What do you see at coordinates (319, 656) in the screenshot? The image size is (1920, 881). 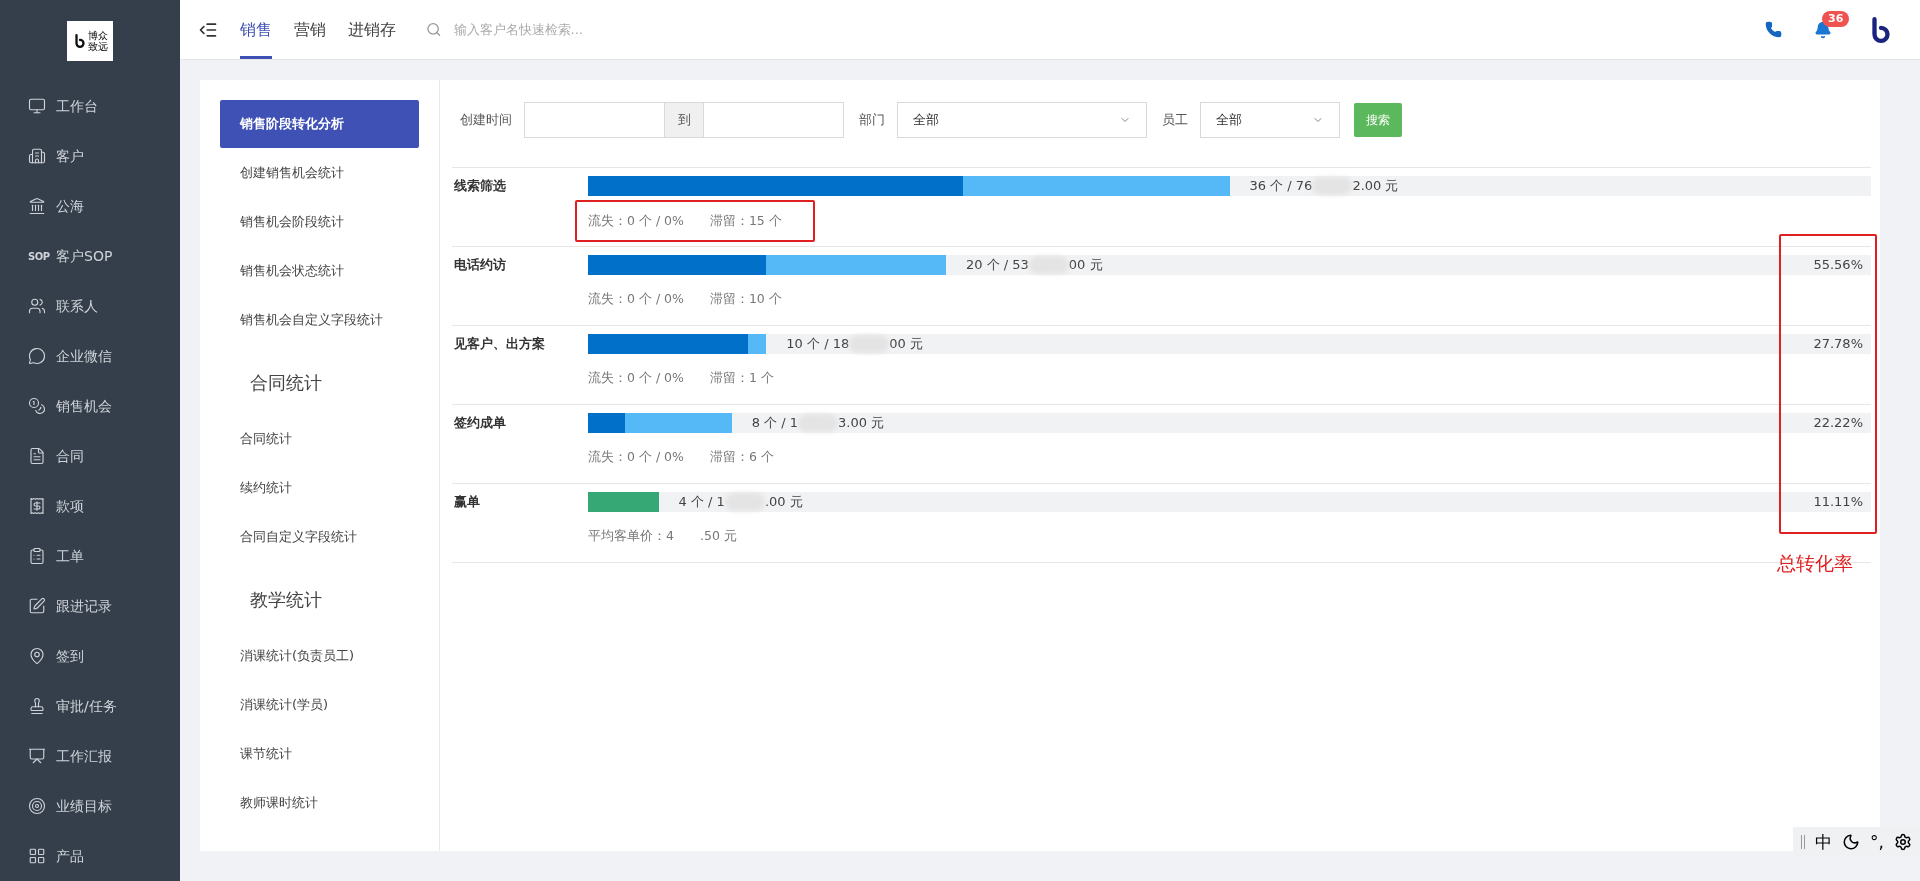 I see `submenu-item: 消课统计(负责员工)` at bounding box center [319, 656].